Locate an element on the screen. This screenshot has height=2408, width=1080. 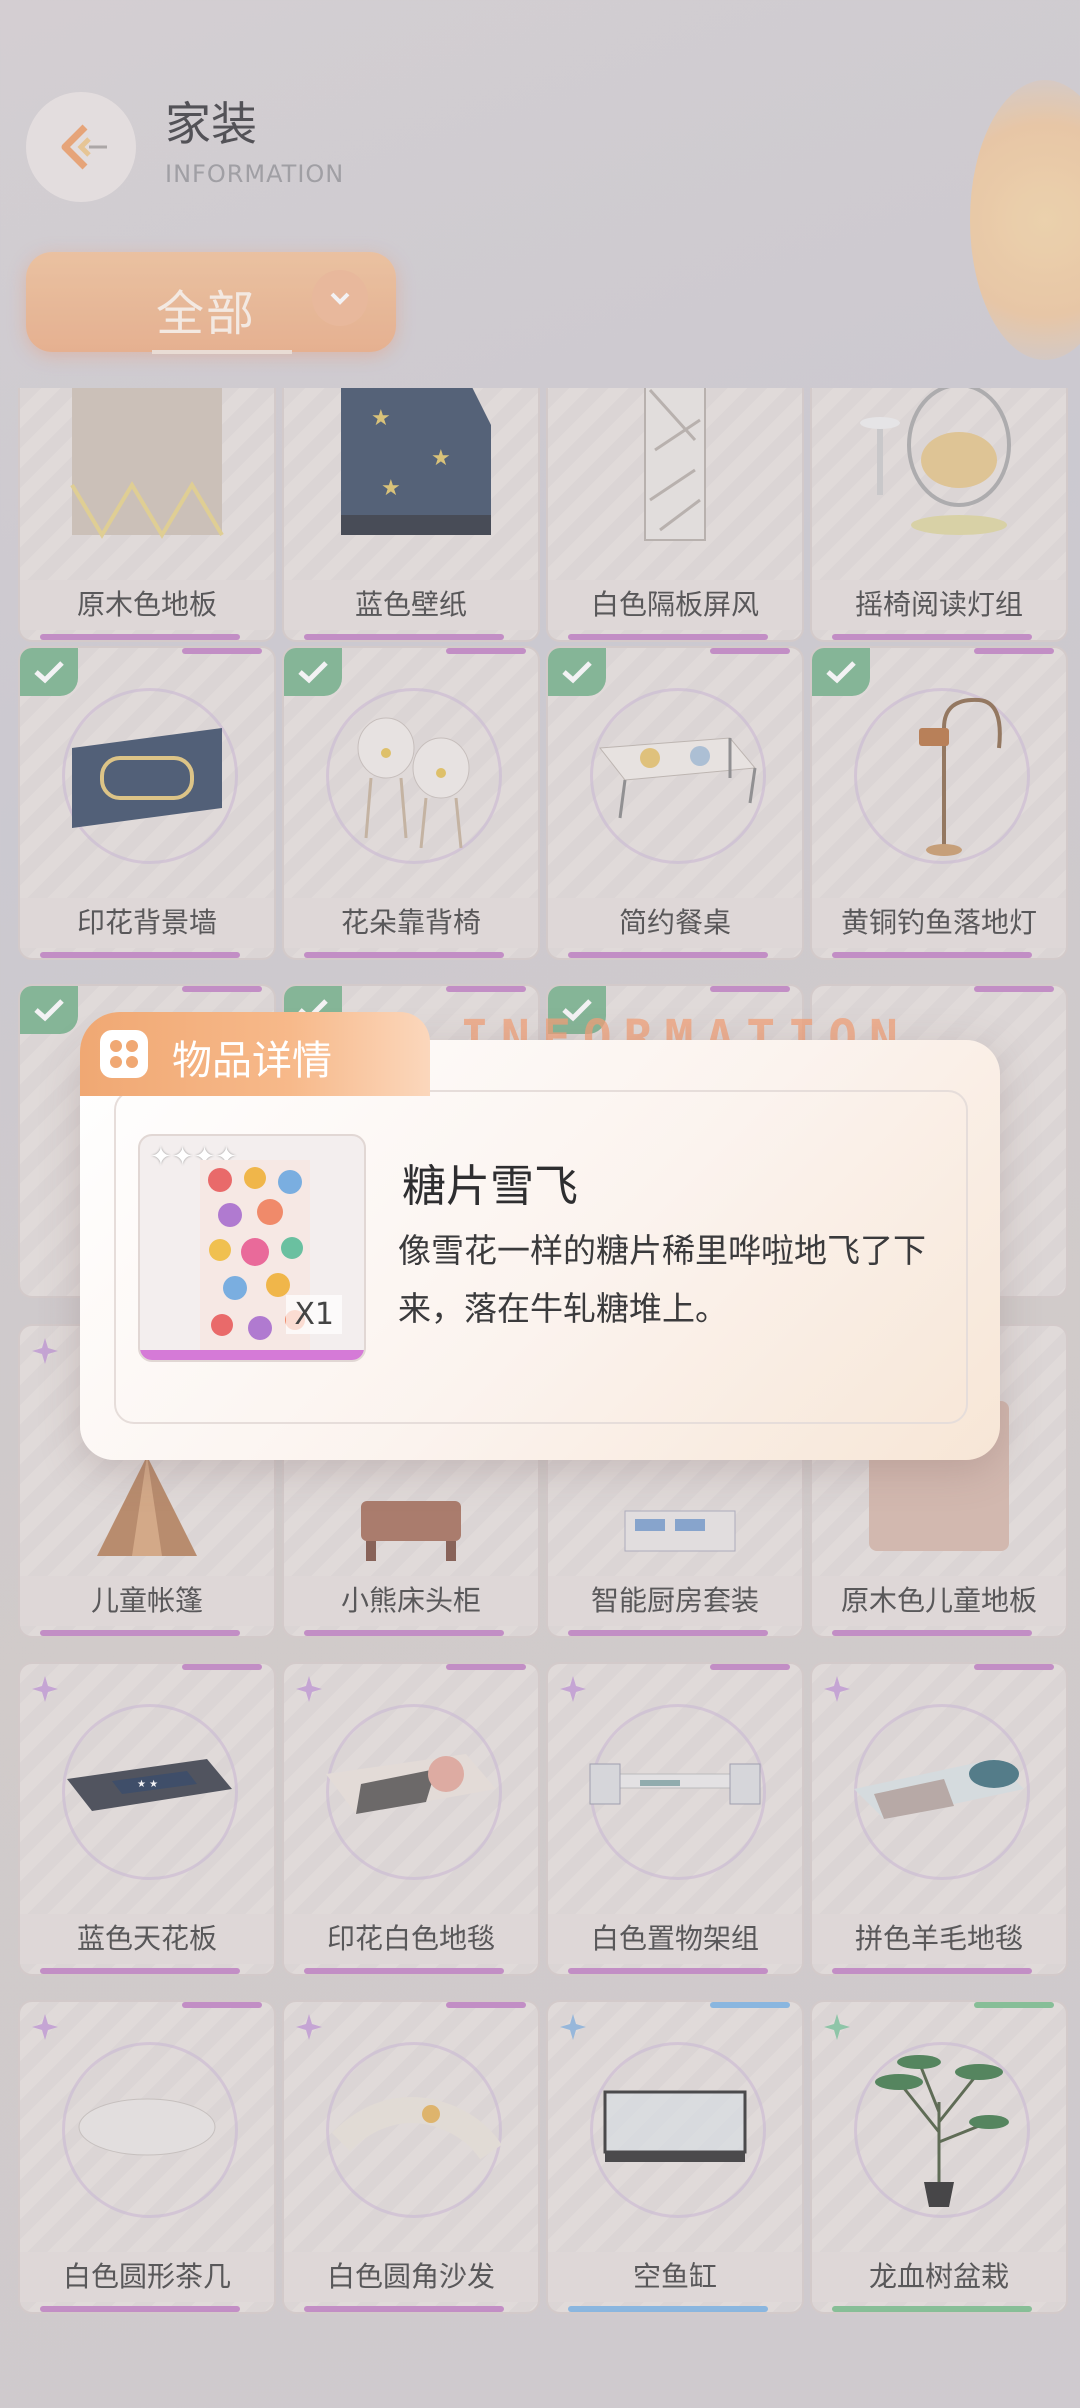
item-description: 像雪花一样的糖片稀里哗啦地飞了下来，落在牛轧糖堆上。 is located at coordinates (662, 1279).